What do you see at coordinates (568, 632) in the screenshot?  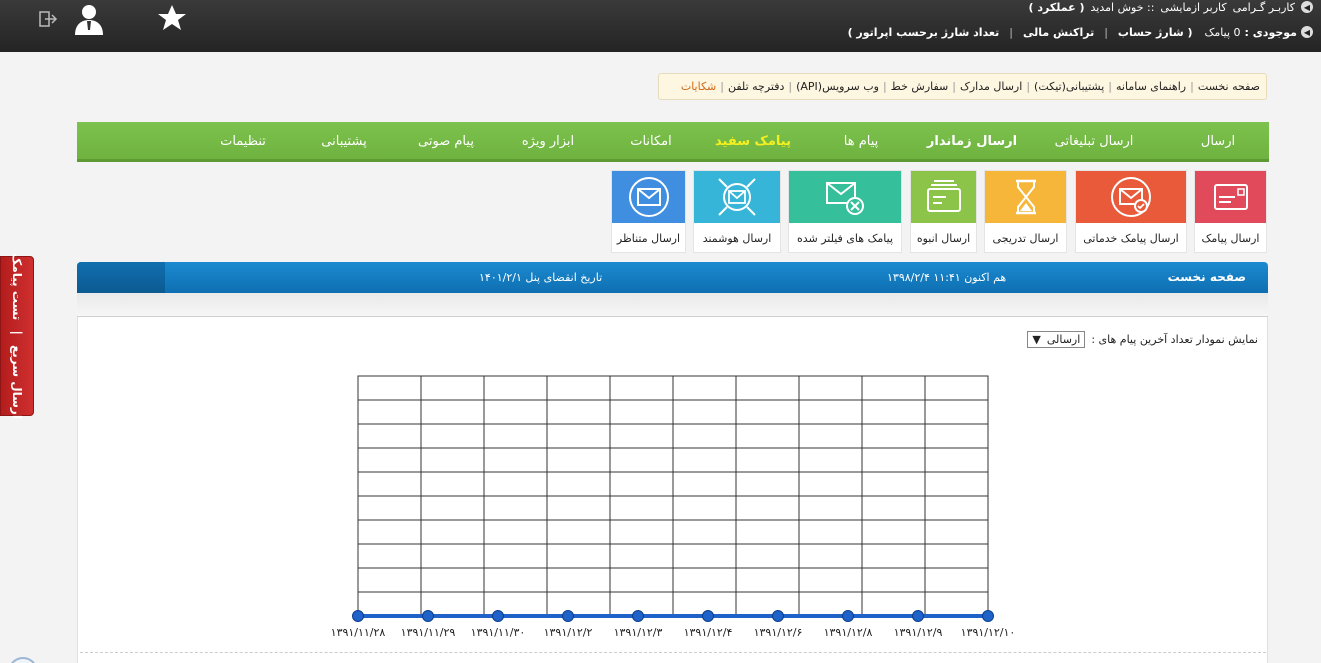 I see `chart-x-tick-label: ۱۳۹۱/۱۲/۲` at bounding box center [568, 632].